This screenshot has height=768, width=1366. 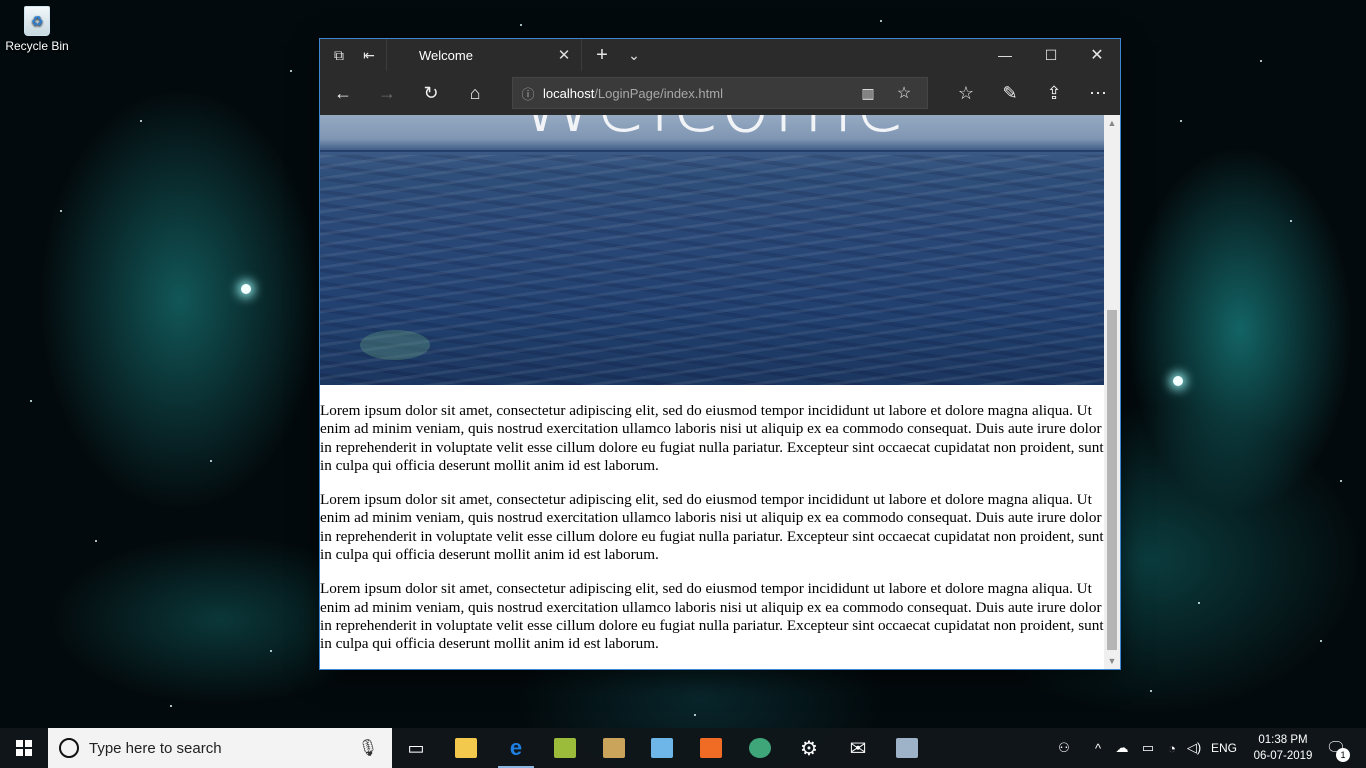 I want to click on language-indicator: ENG, so click(x=1224, y=748).